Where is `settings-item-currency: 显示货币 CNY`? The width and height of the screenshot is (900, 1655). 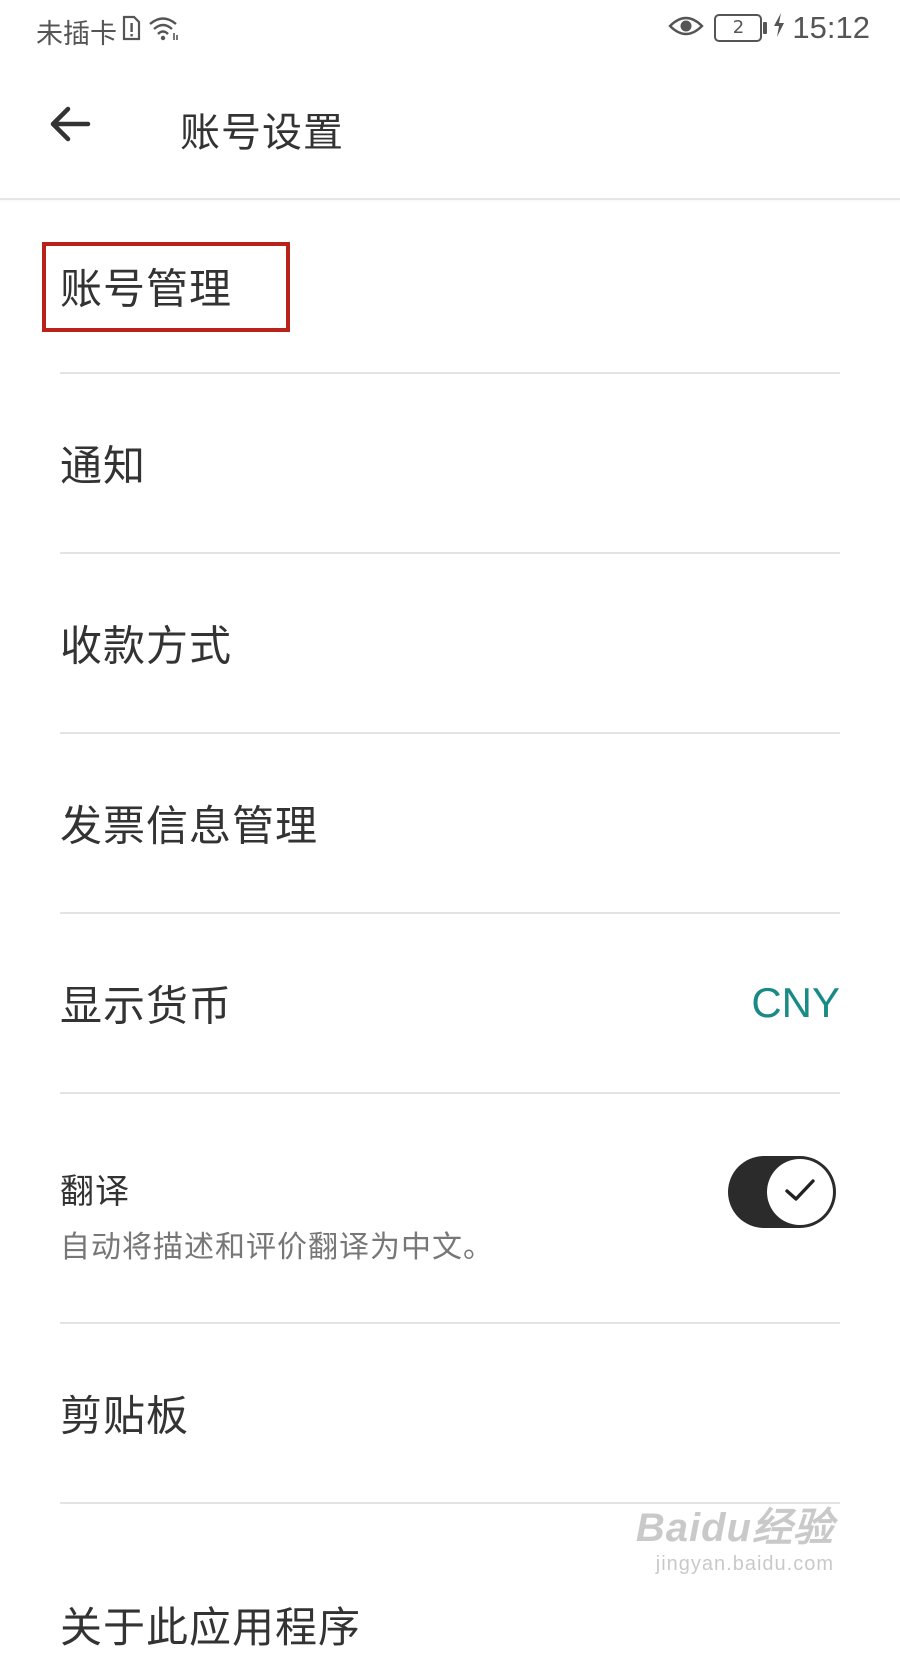 settings-item-currency: 显示货币 CNY is located at coordinates (450, 1004).